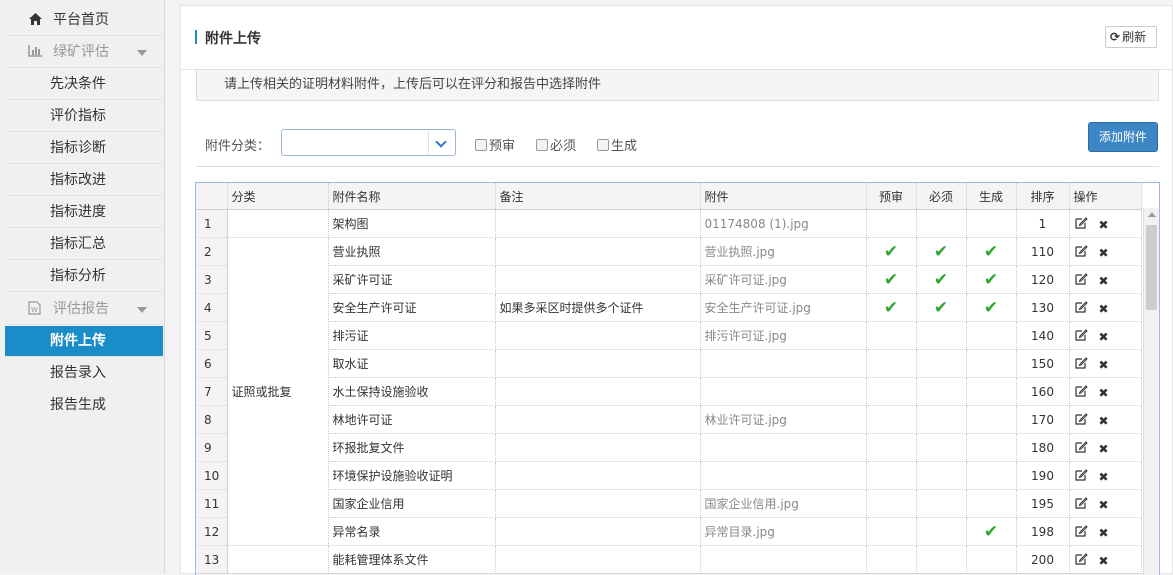  Describe the element at coordinates (1123, 137) in the screenshot. I see `add-attachment-button: 添加附件` at that location.